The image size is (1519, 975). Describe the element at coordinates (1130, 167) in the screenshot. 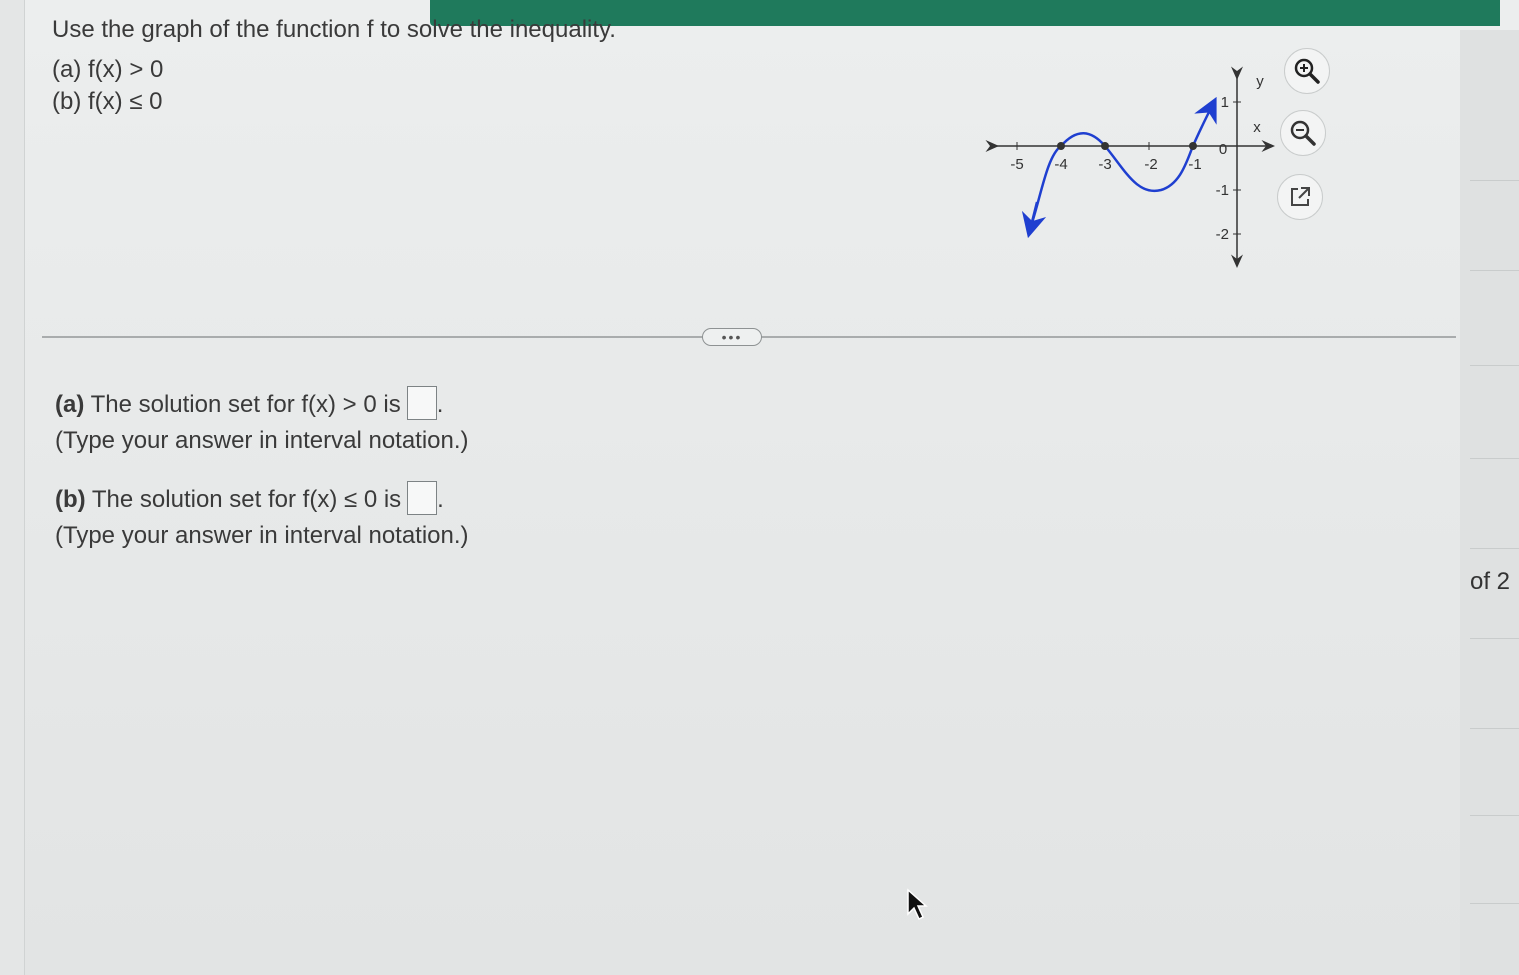

I see `function-graph: -5 -4 -3 -2 -1 0 1 -1 -2 x y` at that location.